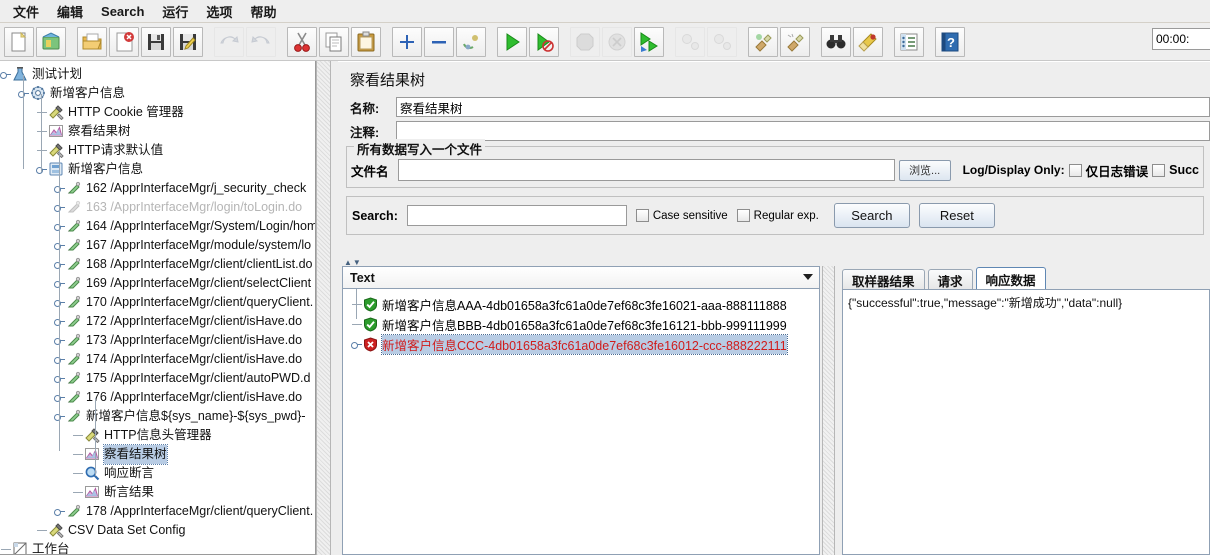 Image resolution: width=1210 pixels, height=555 pixels. What do you see at coordinates (763, 41) in the screenshot?
I see `clear-icon` at bounding box center [763, 41].